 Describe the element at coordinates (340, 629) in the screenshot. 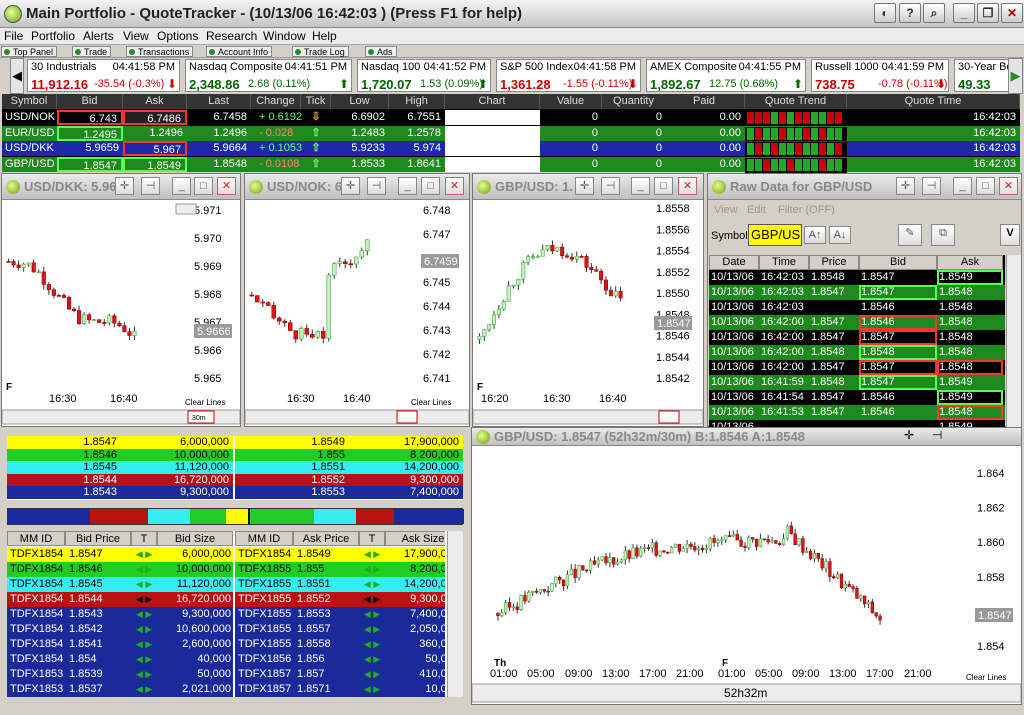

I see `mm-row: TDFX1855 1.8557 ◀ ▶ 2,050,000` at that location.